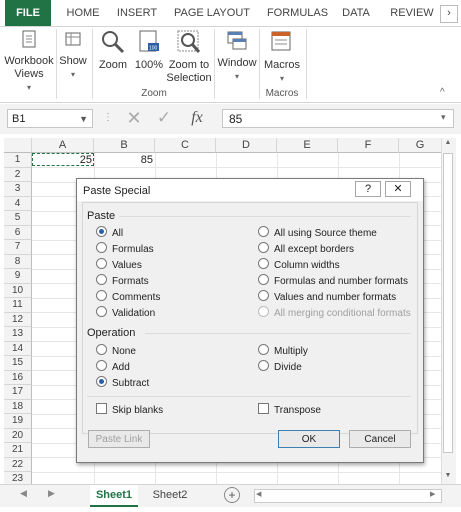 The width and height of the screenshot is (461, 512). Describe the element at coordinates (18, 247) in the screenshot. I see `row-header: 7` at that location.